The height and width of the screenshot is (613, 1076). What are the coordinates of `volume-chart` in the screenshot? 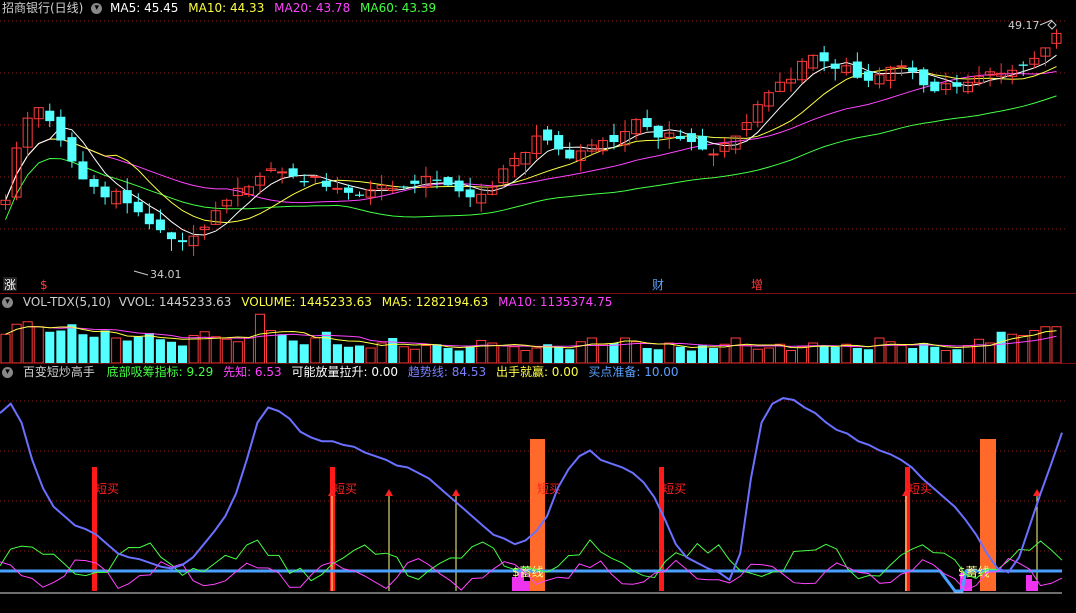 It's located at (538, 337).